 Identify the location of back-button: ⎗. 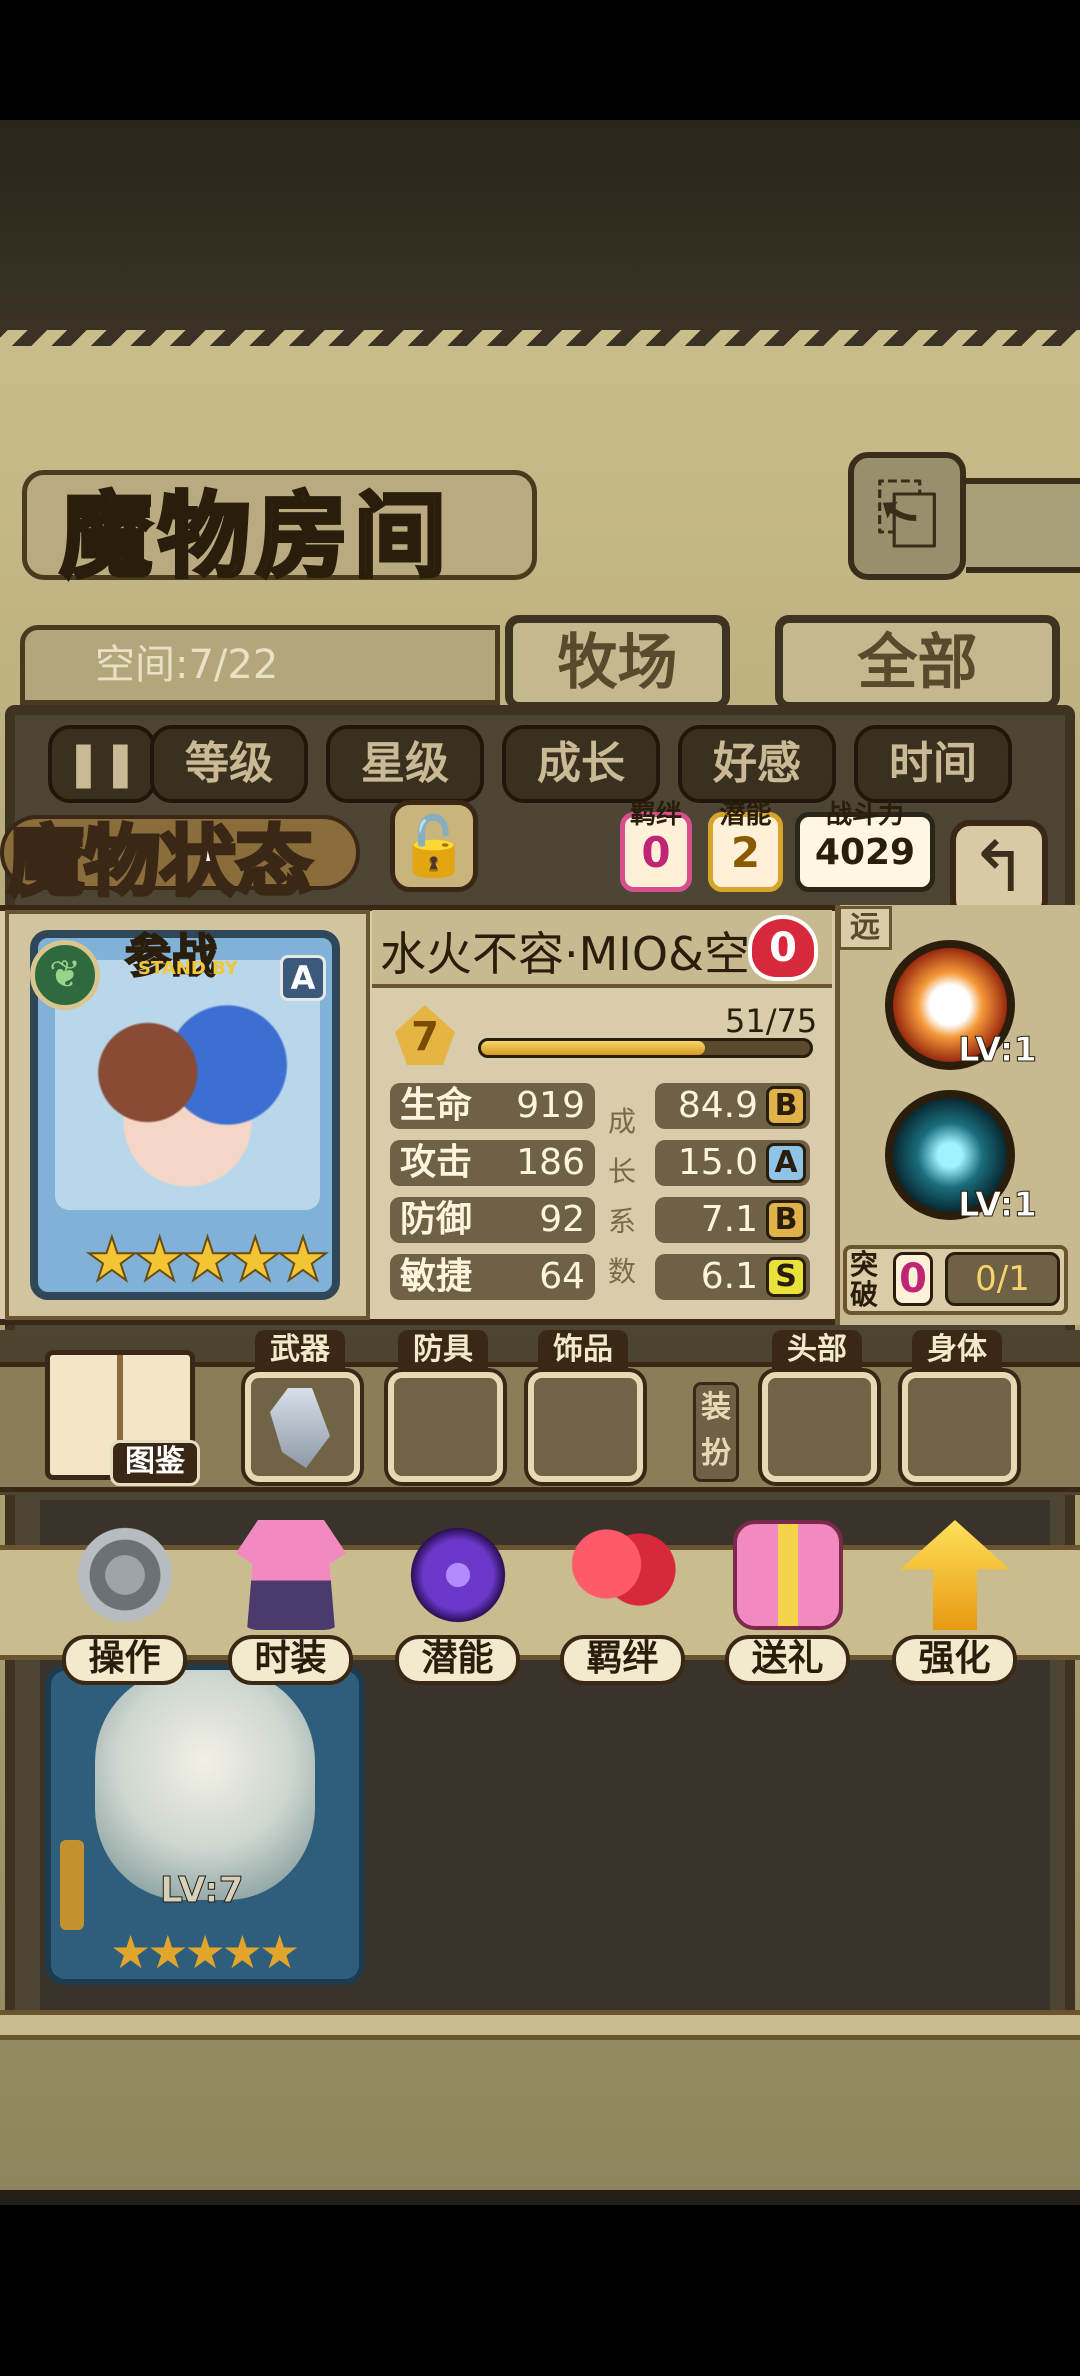
(907, 516).